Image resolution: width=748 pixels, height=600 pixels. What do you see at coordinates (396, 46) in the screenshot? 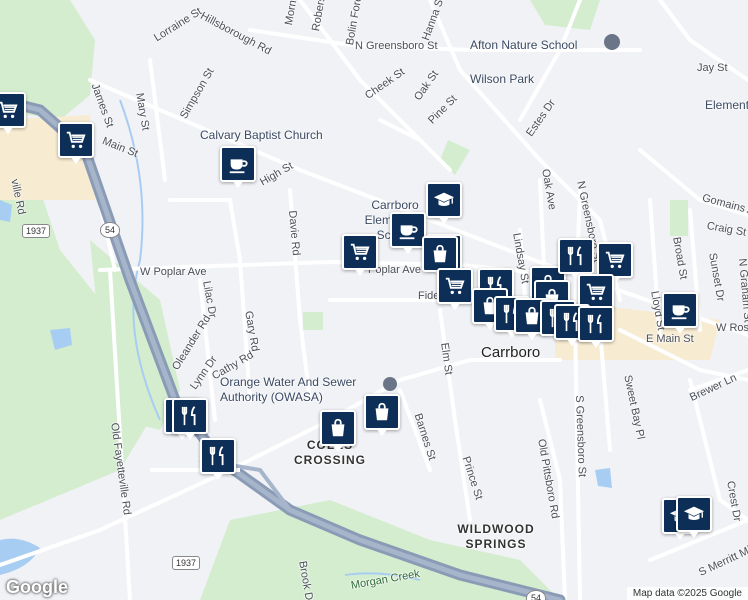
I see `street-label: N Greensboro St` at bounding box center [396, 46].